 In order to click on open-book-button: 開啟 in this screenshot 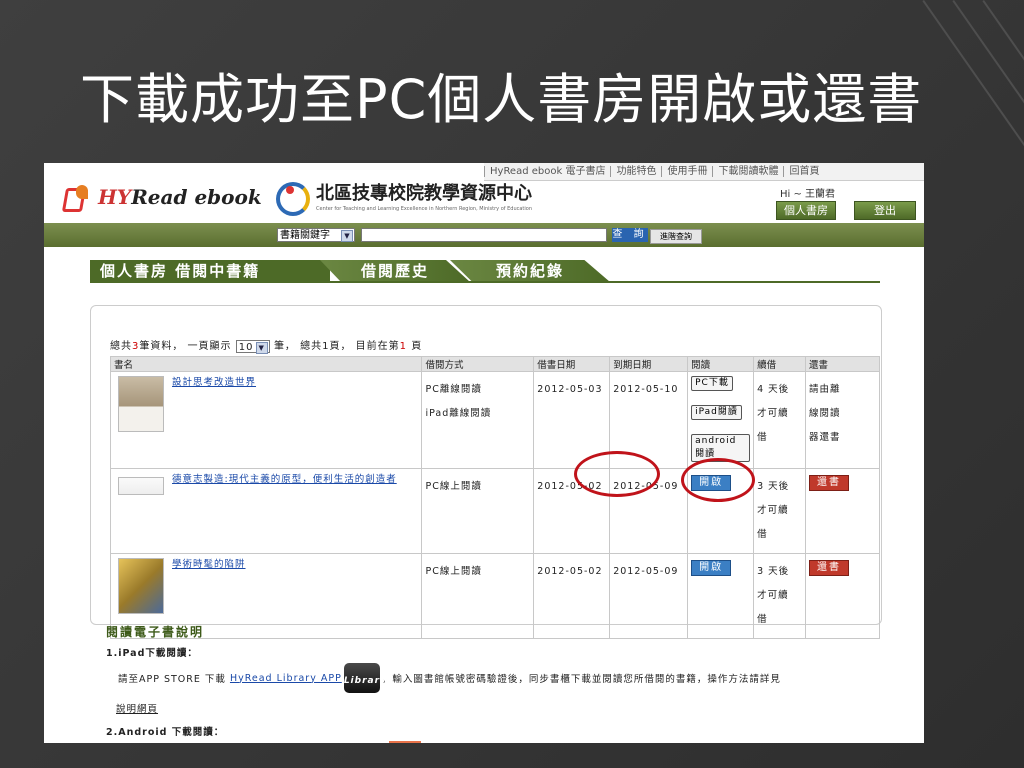, I will do `click(711, 568)`.